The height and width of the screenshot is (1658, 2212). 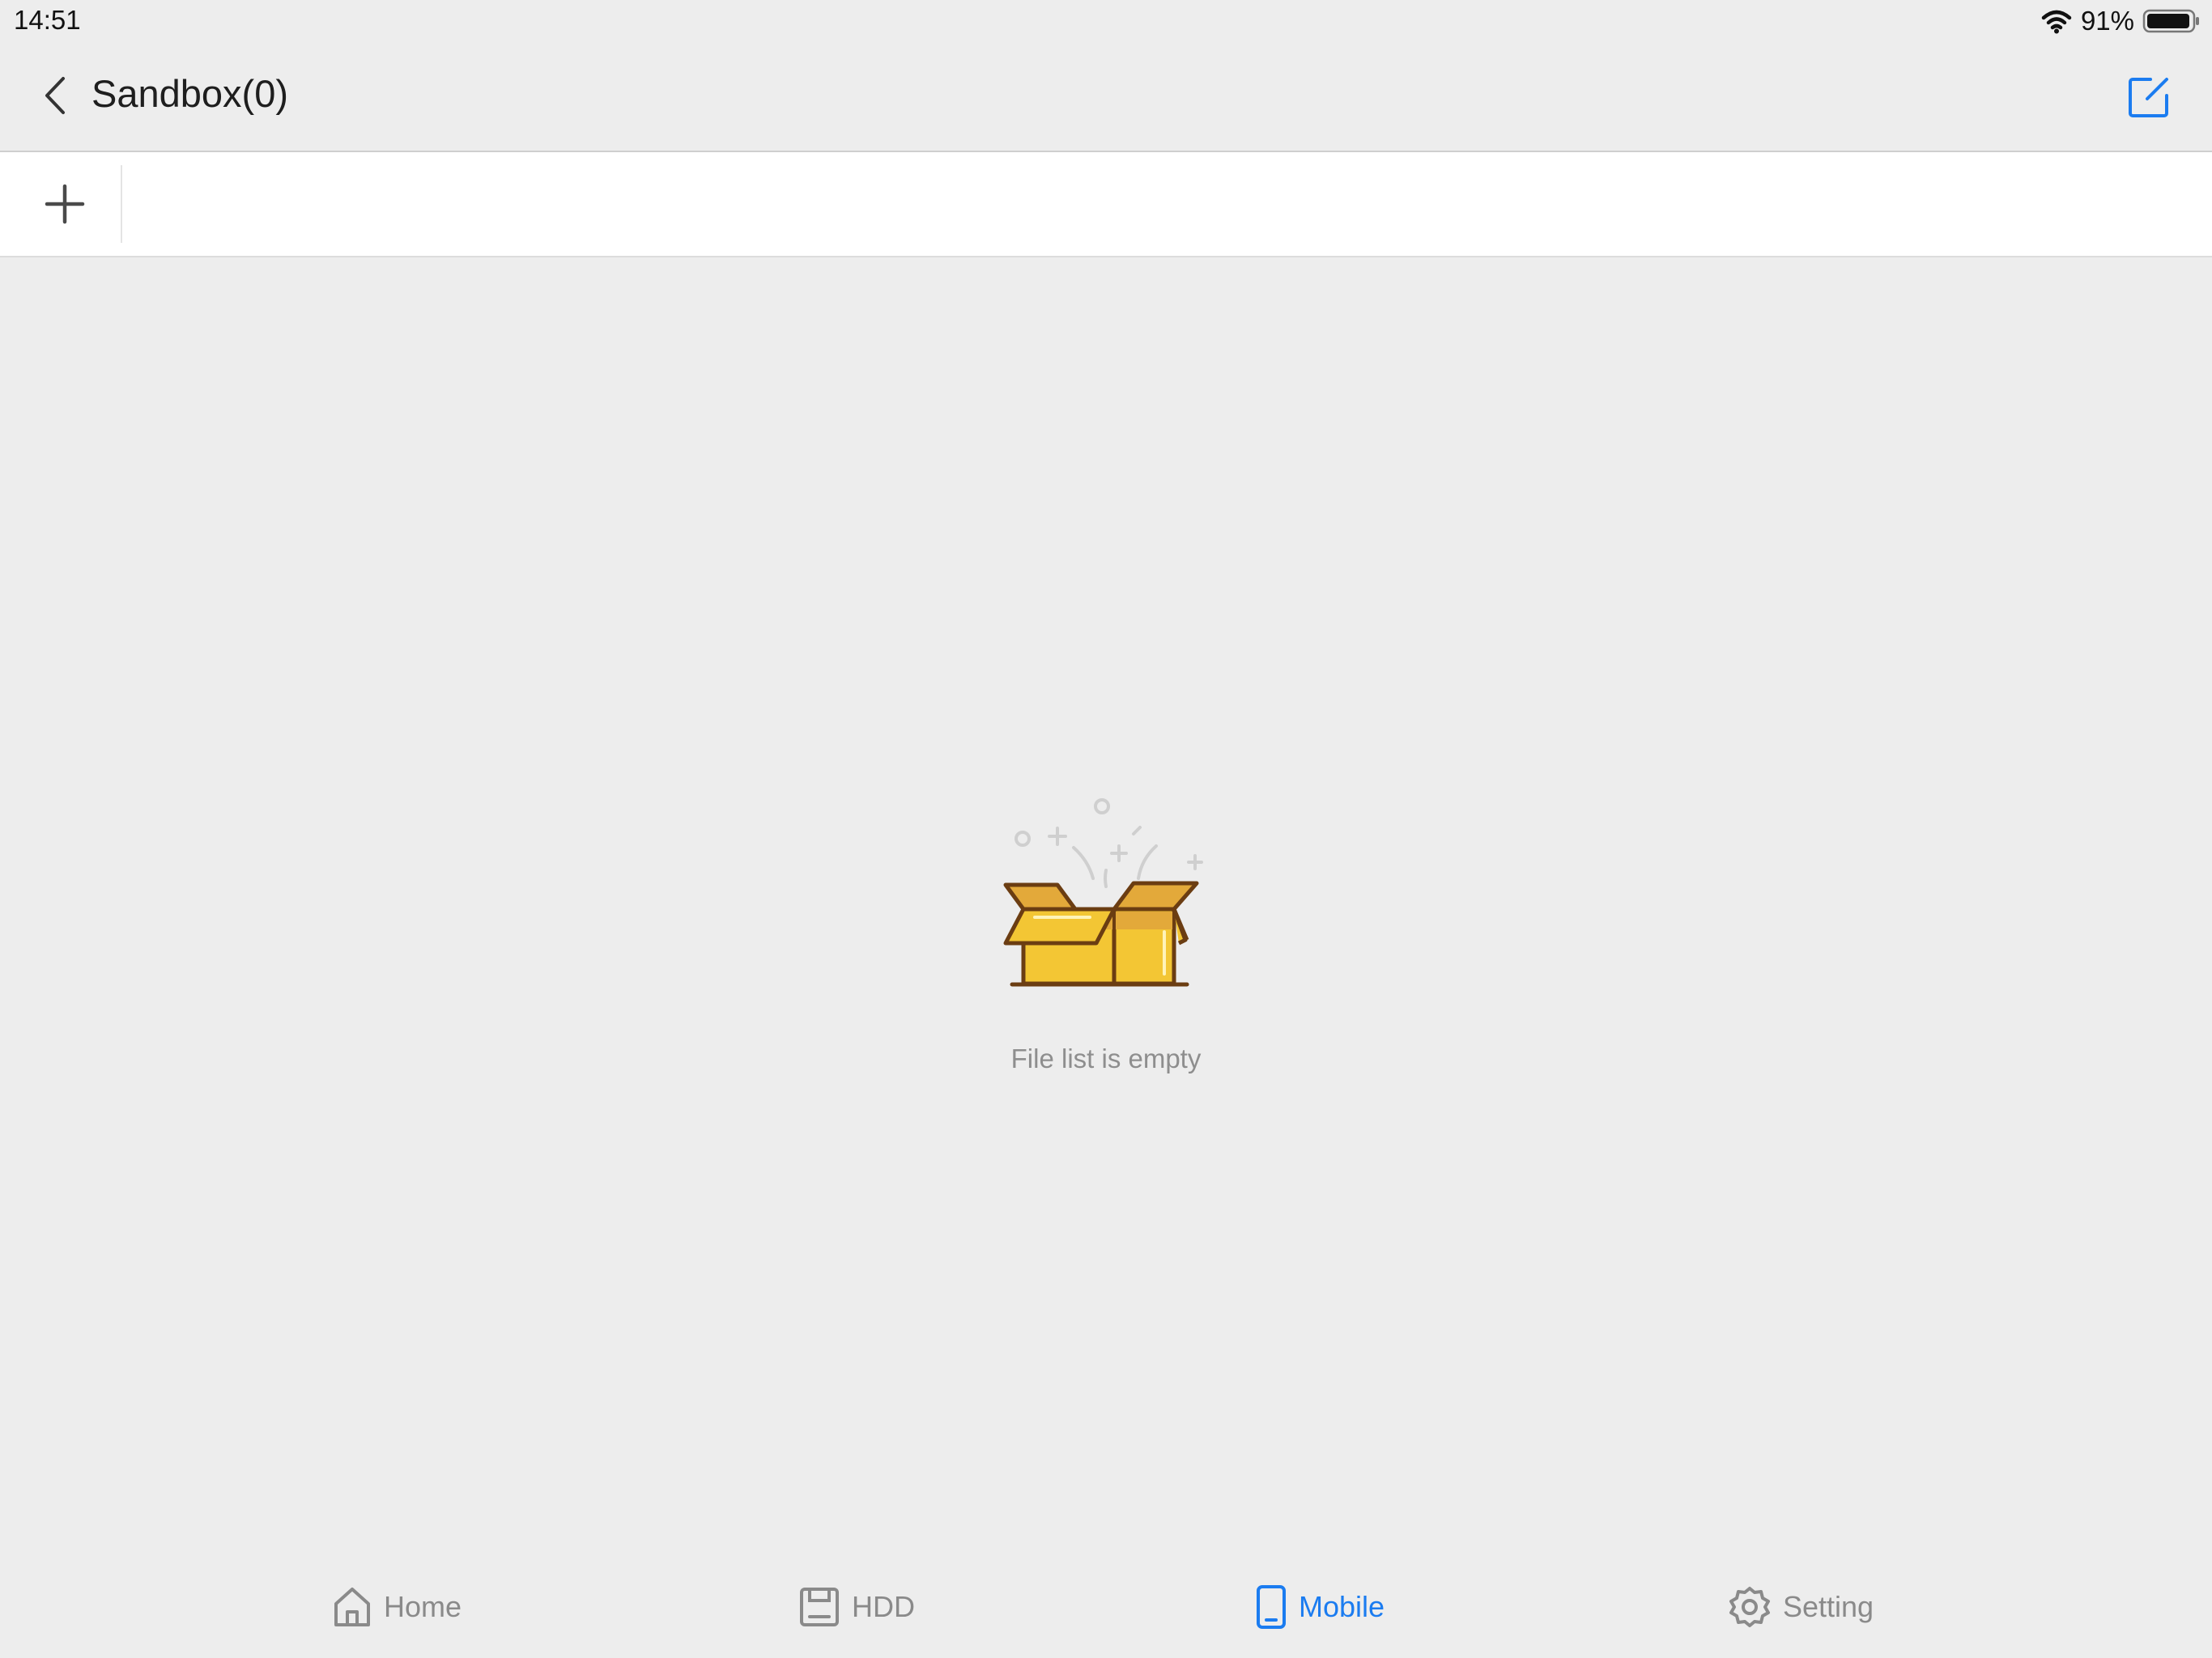 What do you see at coordinates (423, 1606) in the screenshot?
I see `tab-label-home: Home` at bounding box center [423, 1606].